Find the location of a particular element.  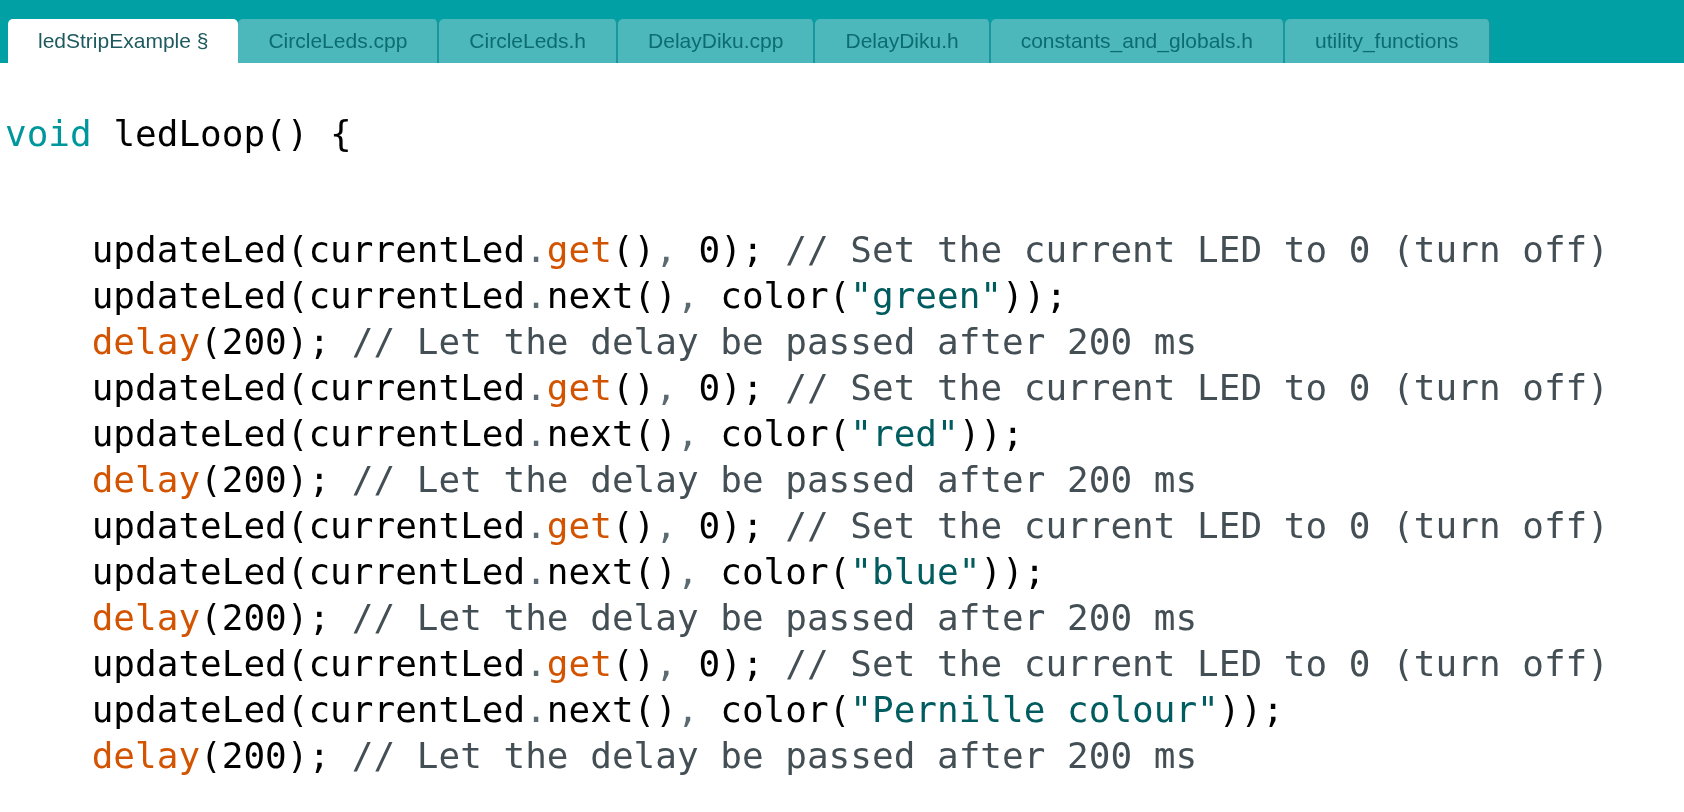

code-line: void ledLoop() { is located at coordinates (178, 134).